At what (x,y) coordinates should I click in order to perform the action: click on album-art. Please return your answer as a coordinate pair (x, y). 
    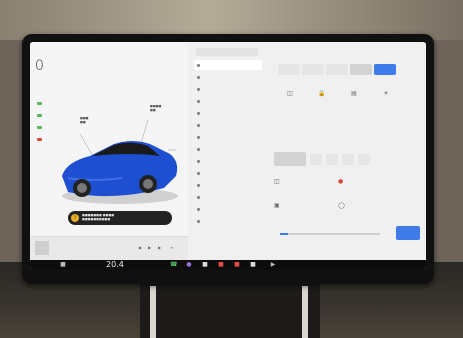
    Looking at the image, I should click on (42, 248).